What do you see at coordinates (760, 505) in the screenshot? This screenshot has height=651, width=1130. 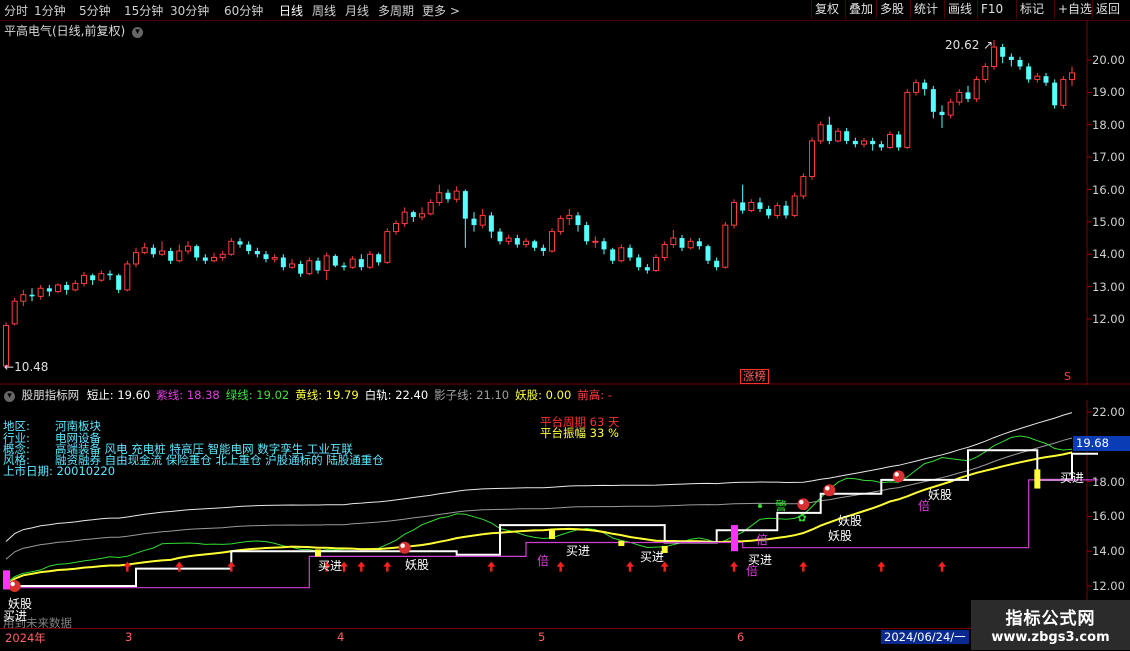 I see `alert-dot-icon` at bounding box center [760, 505].